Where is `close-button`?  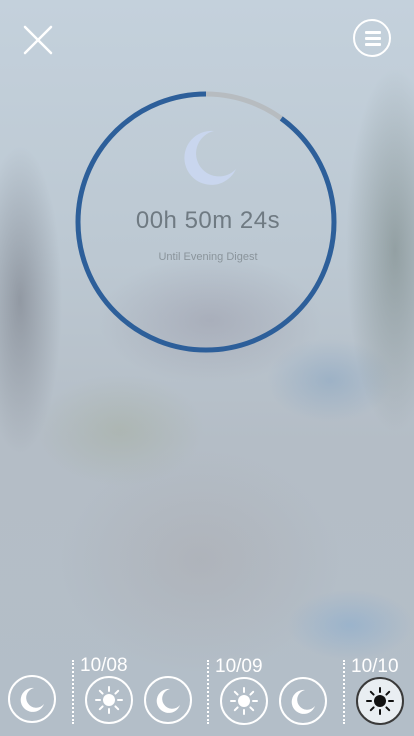 close-button is located at coordinates (38, 40).